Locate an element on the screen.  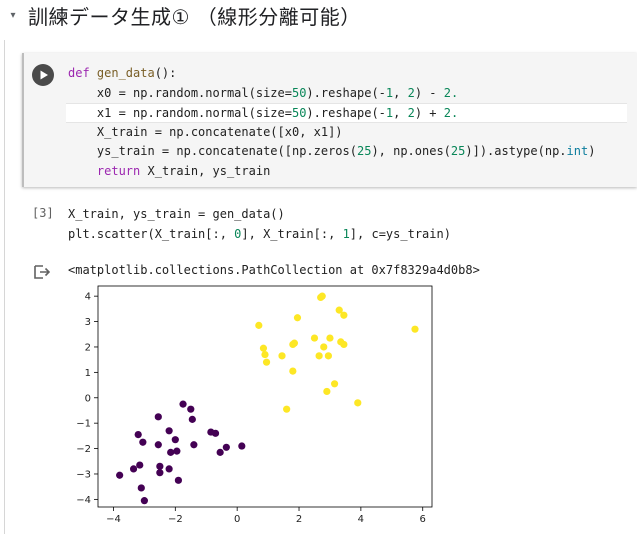
section-title: 訓練データ生成① （線形分離可能） is located at coordinates (194, 16).